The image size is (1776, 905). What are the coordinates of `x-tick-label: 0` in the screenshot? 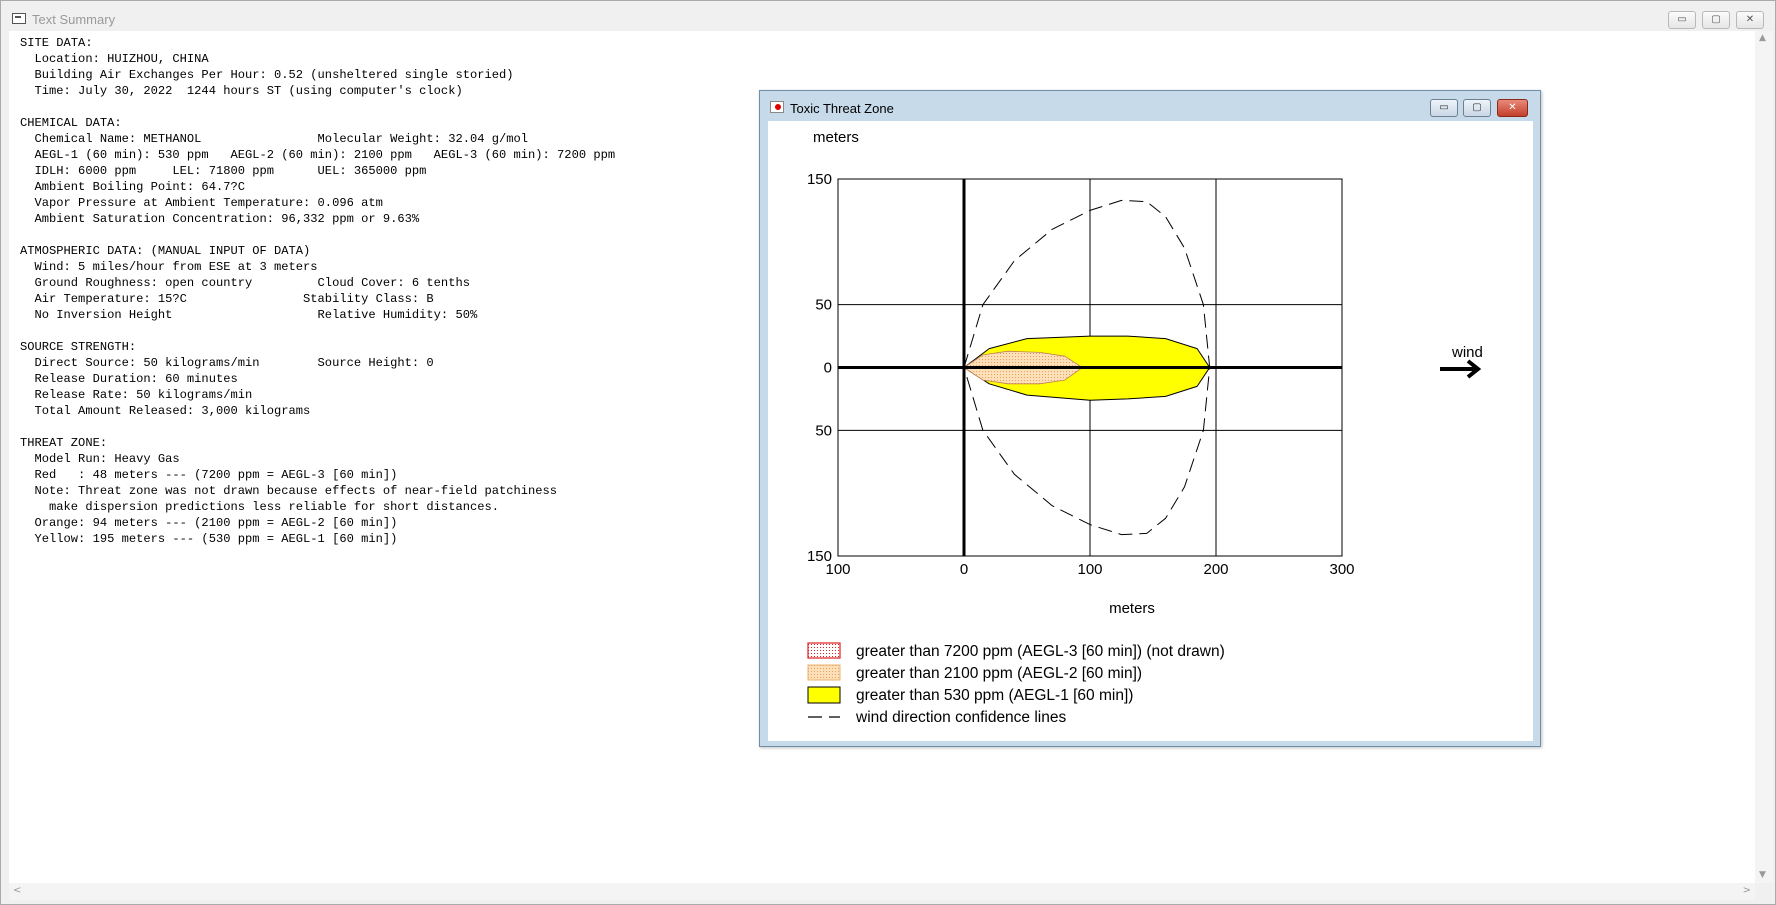 It's located at (964, 569).